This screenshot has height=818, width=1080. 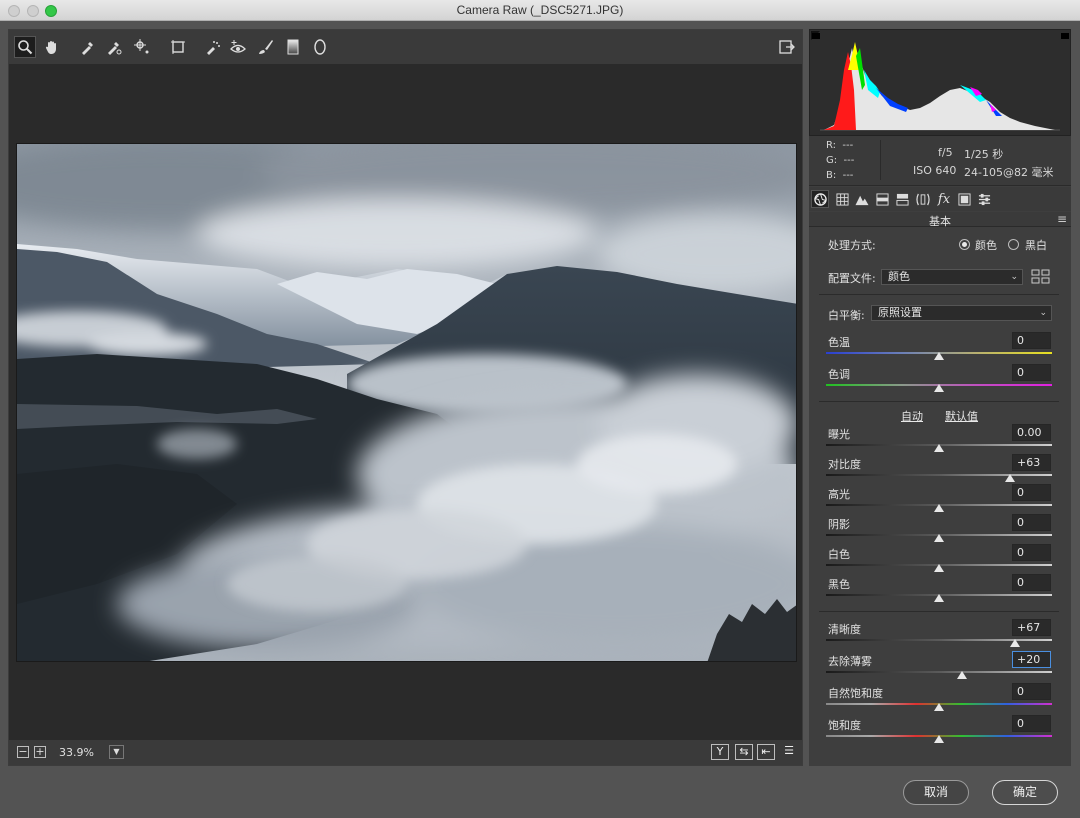 What do you see at coordinates (939, 598) in the screenshot?
I see `slider-thumb-blacks` at bounding box center [939, 598].